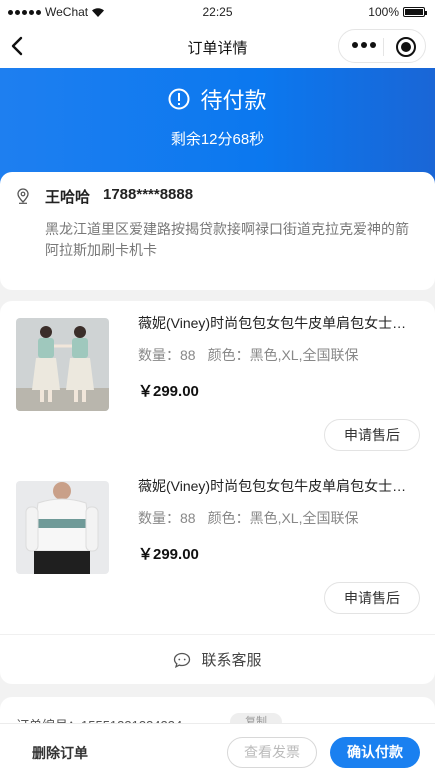 Image resolution: width=435 pixels, height=780 pixels. Describe the element at coordinates (217, 139) in the screenshot. I see `payment-countdown: 剩余12分68秒` at that location.